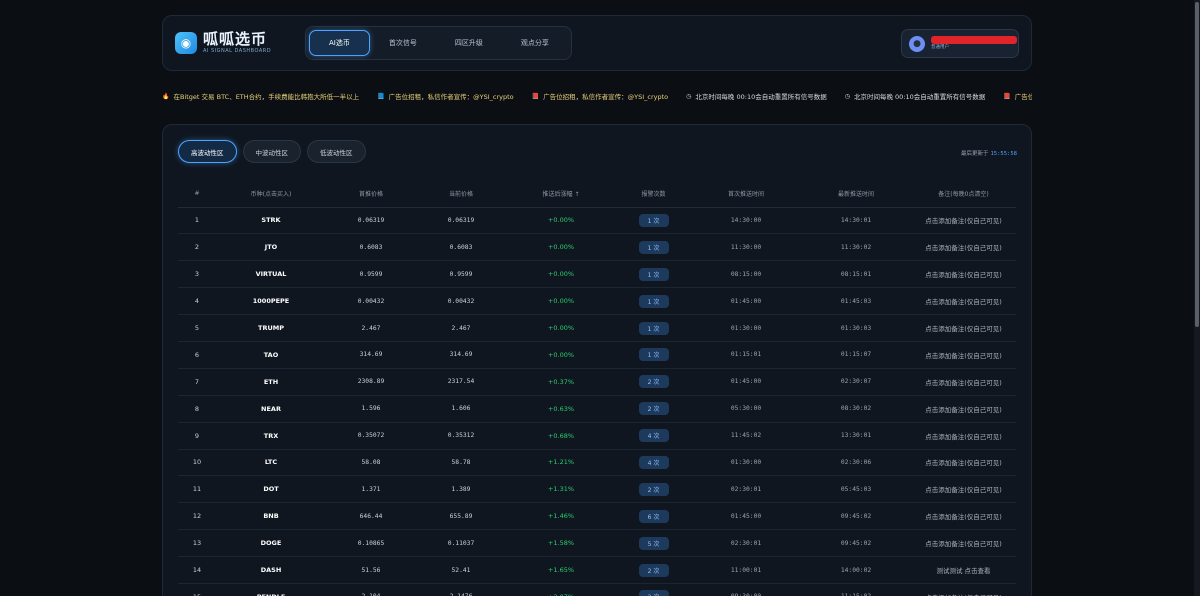 This screenshot has width=1200, height=596. What do you see at coordinates (856, 355) in the screenshot?
I see `latest-push-time: 01:15:07` at bounding box center [856, 355].